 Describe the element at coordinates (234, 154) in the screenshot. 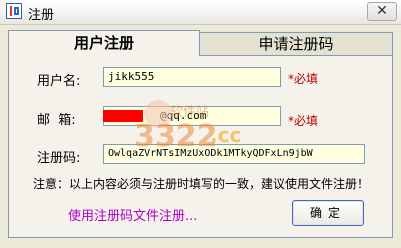

I see `regcode-field: OwlqaZVrNTsIMzUxODk1MTkyQDFxLn9jbW` at that location.